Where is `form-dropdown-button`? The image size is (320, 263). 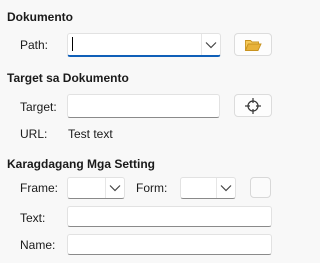
form-dropdown-button is located at coordinates (225, 188).